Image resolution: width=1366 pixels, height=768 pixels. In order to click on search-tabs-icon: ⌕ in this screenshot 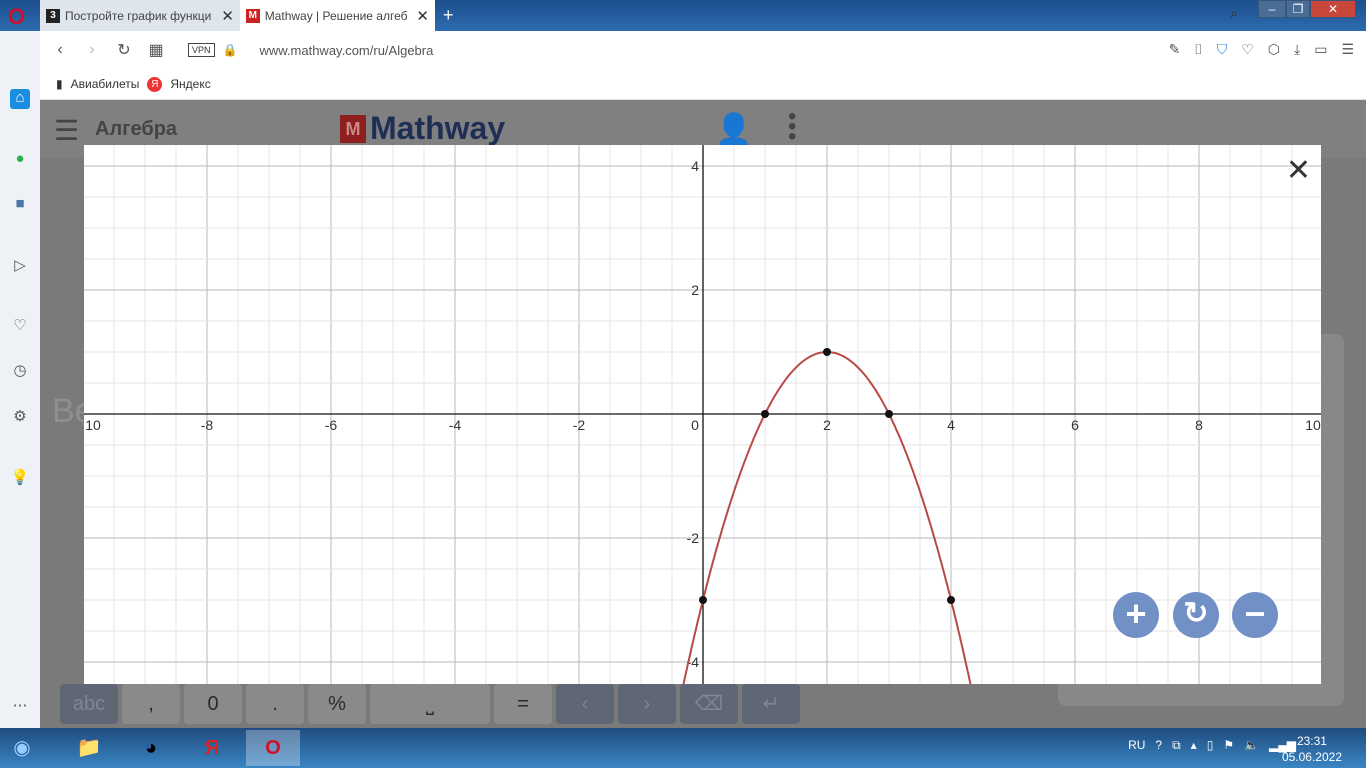, I will do `click(1234, 13)`.